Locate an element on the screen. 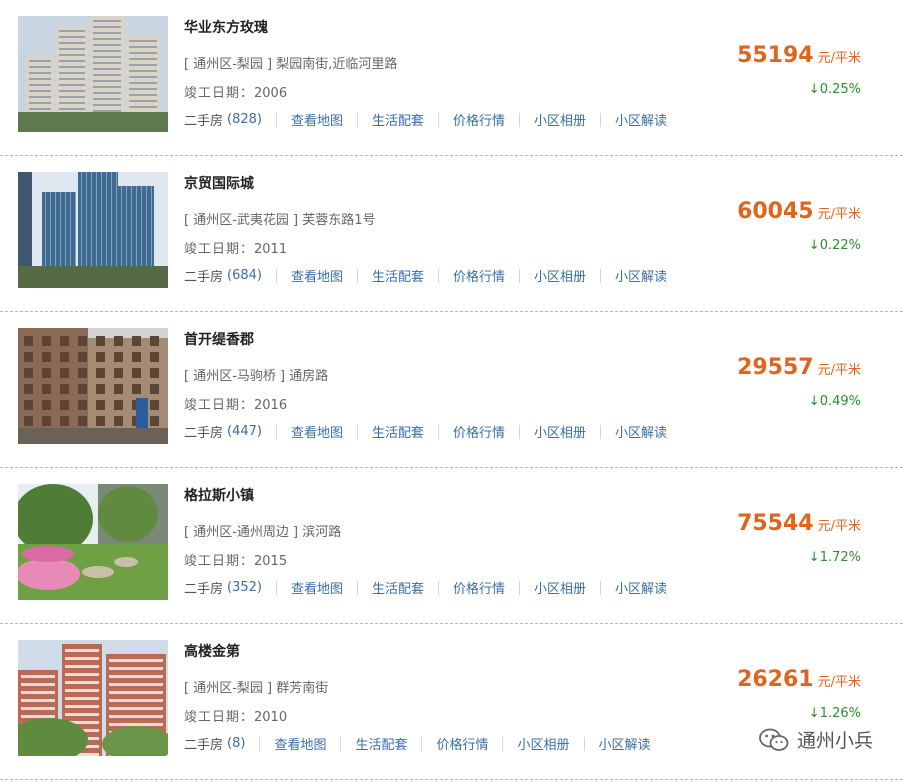 This screenshot has height=783, width=903. community-name: 首开缇香郡 is located at coordinates (219, 339).